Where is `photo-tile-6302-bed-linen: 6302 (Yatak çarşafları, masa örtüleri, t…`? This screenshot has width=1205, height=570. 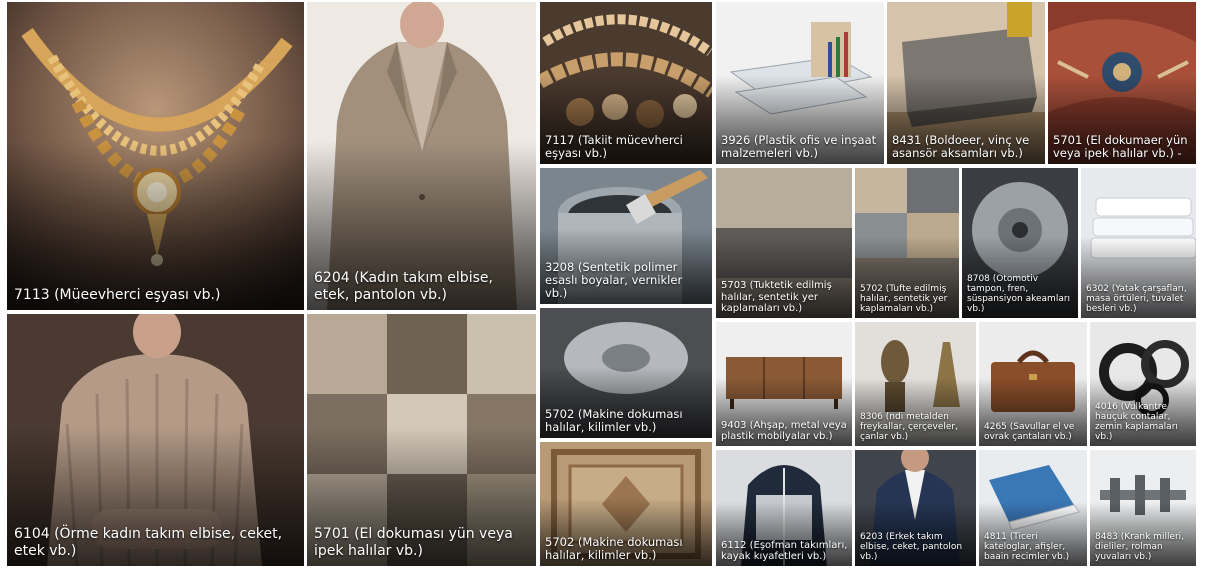 photo-tile-6302-bed-linen: 6302 (Yatak çarşafları, masa örtüleri, t… is located at coordinates (1138, 243).